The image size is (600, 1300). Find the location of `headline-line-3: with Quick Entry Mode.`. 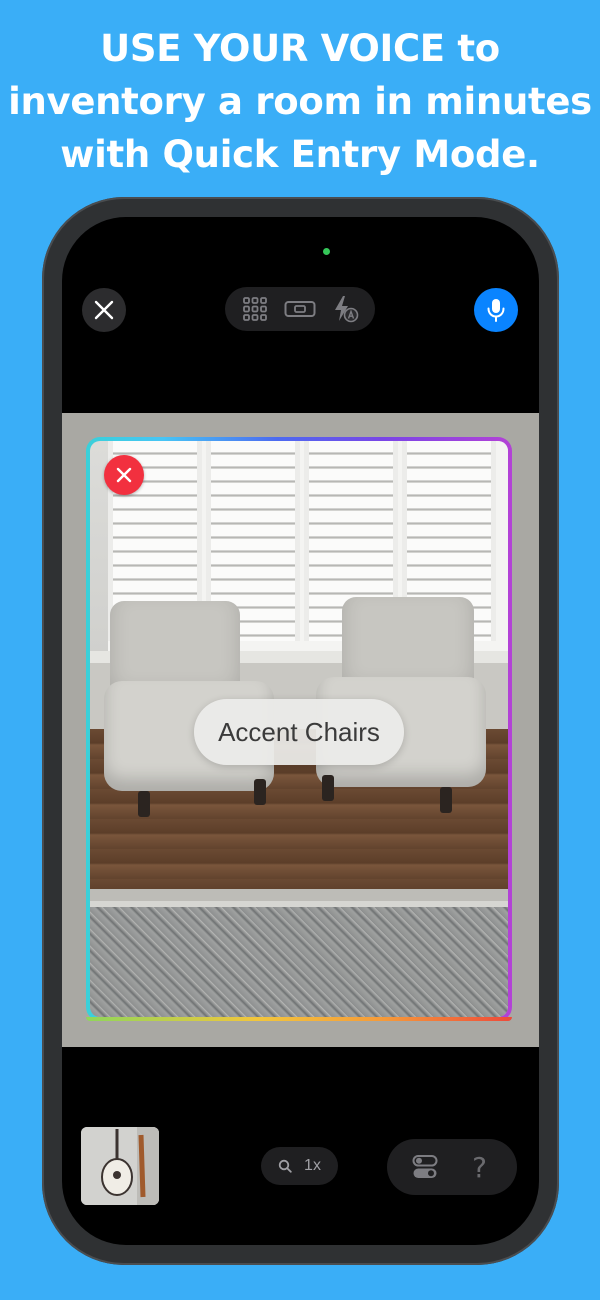

headline-line-3: with Quick Entry Mode. is located at coordinates (300, 154).